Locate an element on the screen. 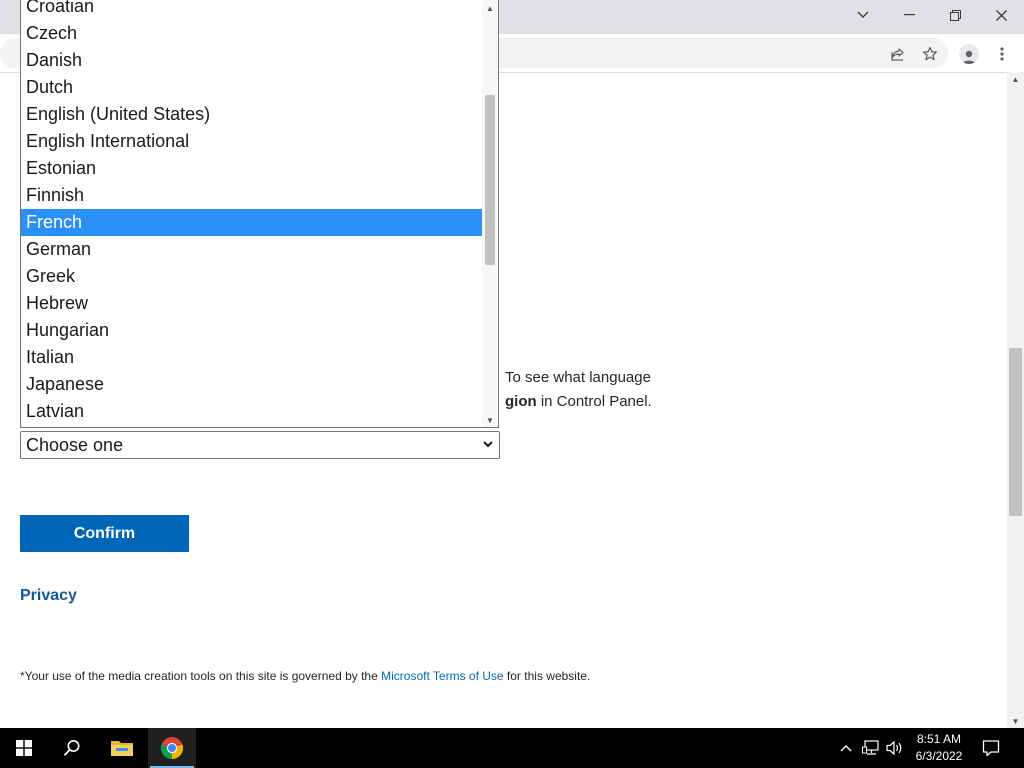  tab-search-chevron-icon is located at coordinates (863, 15).